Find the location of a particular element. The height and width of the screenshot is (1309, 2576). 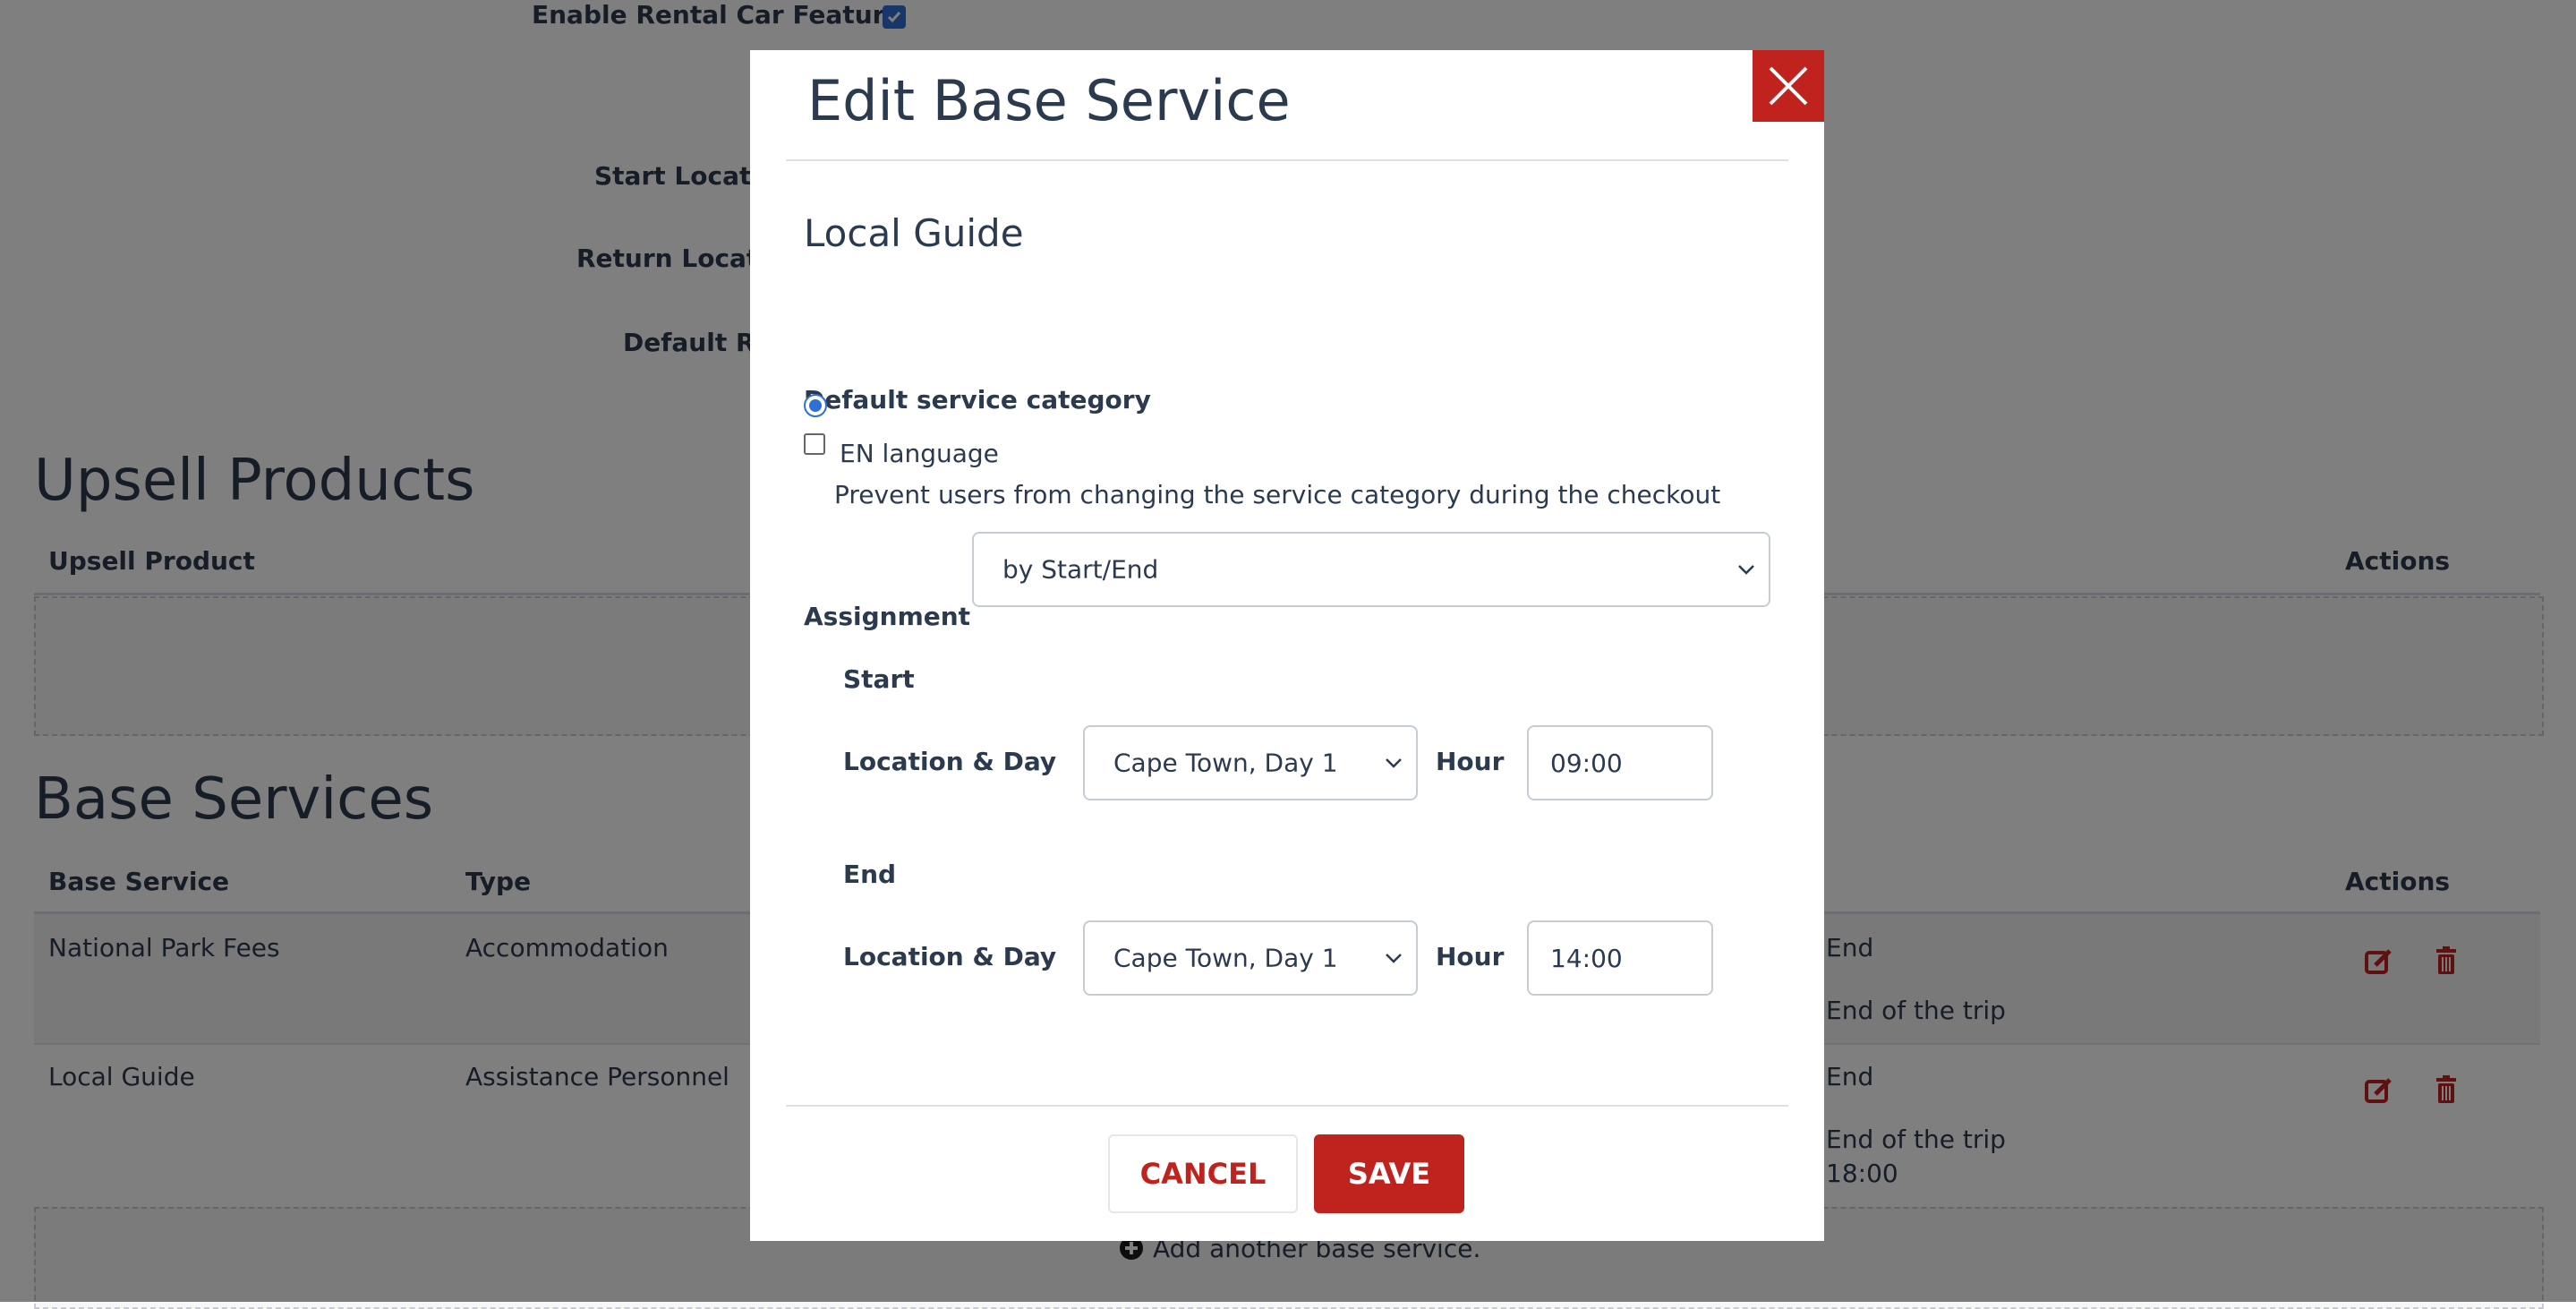

category-label: Default service category is located at coordinates (977, 400).